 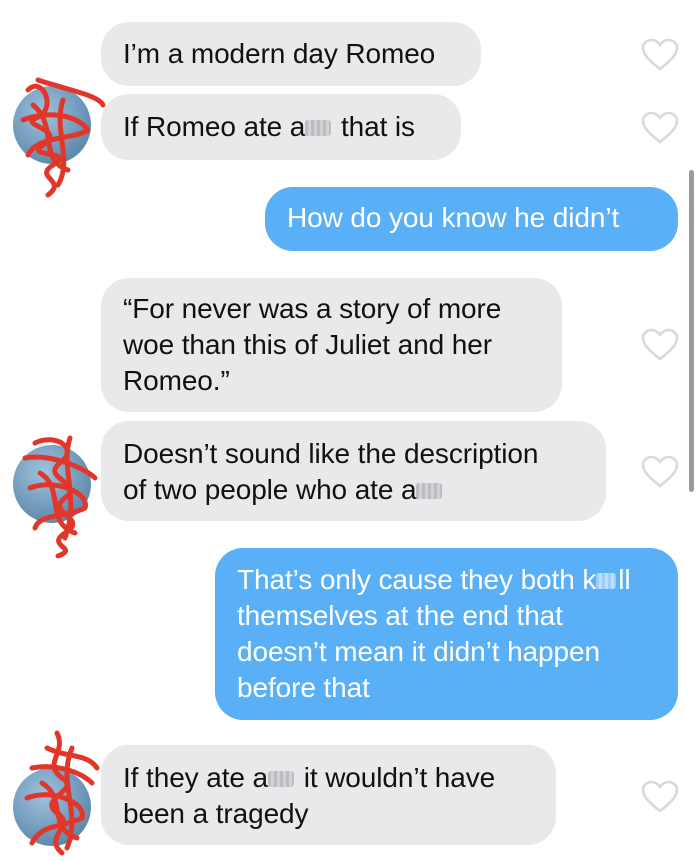 What do you see at coordinates (176, 380) in the screenshot?
I see `message-text-line: Romeo.”` at bounding box center [176, 380].